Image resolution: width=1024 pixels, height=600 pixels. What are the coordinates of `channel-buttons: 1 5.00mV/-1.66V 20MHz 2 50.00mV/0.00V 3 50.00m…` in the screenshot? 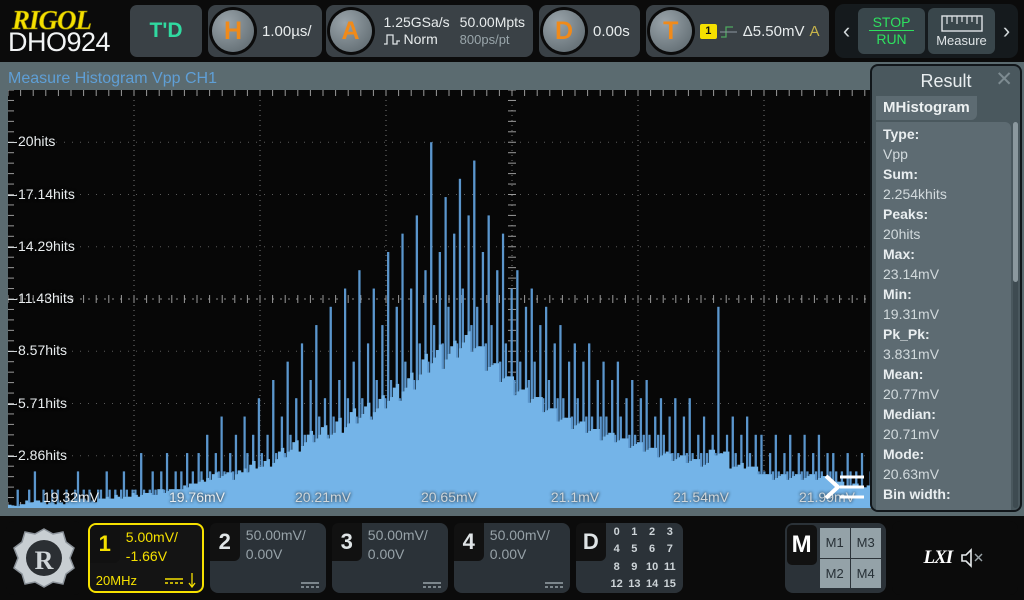 It's located at (328, 558).